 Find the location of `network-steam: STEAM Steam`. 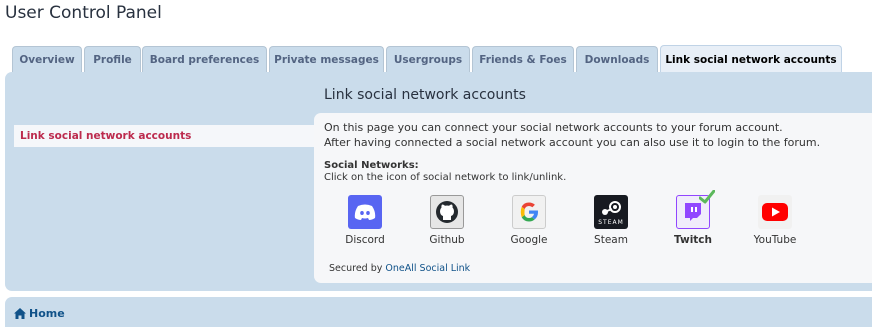

network-steam: STEAM Steam is located at coordinates (611, 222).